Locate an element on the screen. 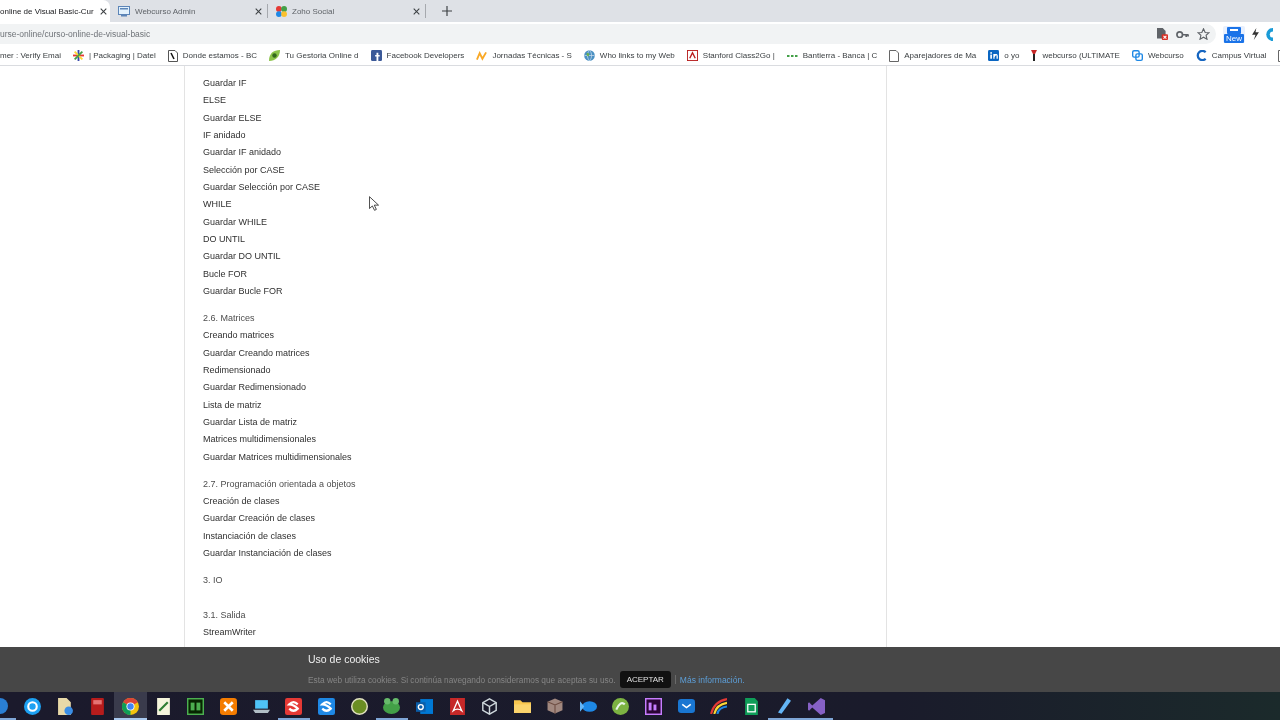 The height and width of the screenshot is (720, 1280). lesson-item: Guardar Matrices multidimensionales is located at coordinates (277, 457).